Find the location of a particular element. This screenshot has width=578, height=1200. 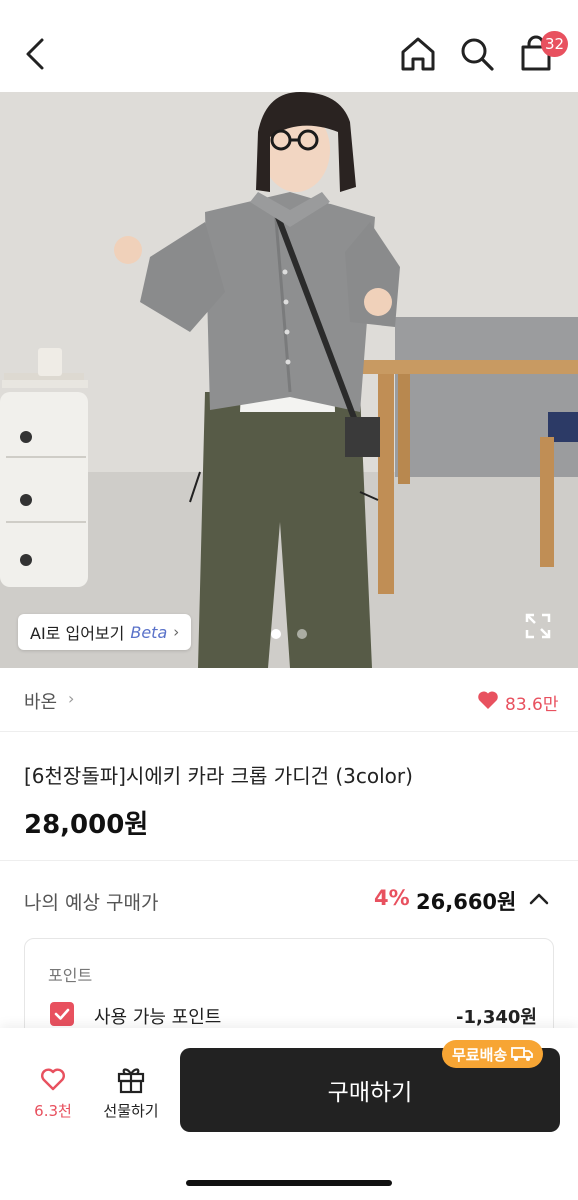

divider is located at coordinates (289, 860).